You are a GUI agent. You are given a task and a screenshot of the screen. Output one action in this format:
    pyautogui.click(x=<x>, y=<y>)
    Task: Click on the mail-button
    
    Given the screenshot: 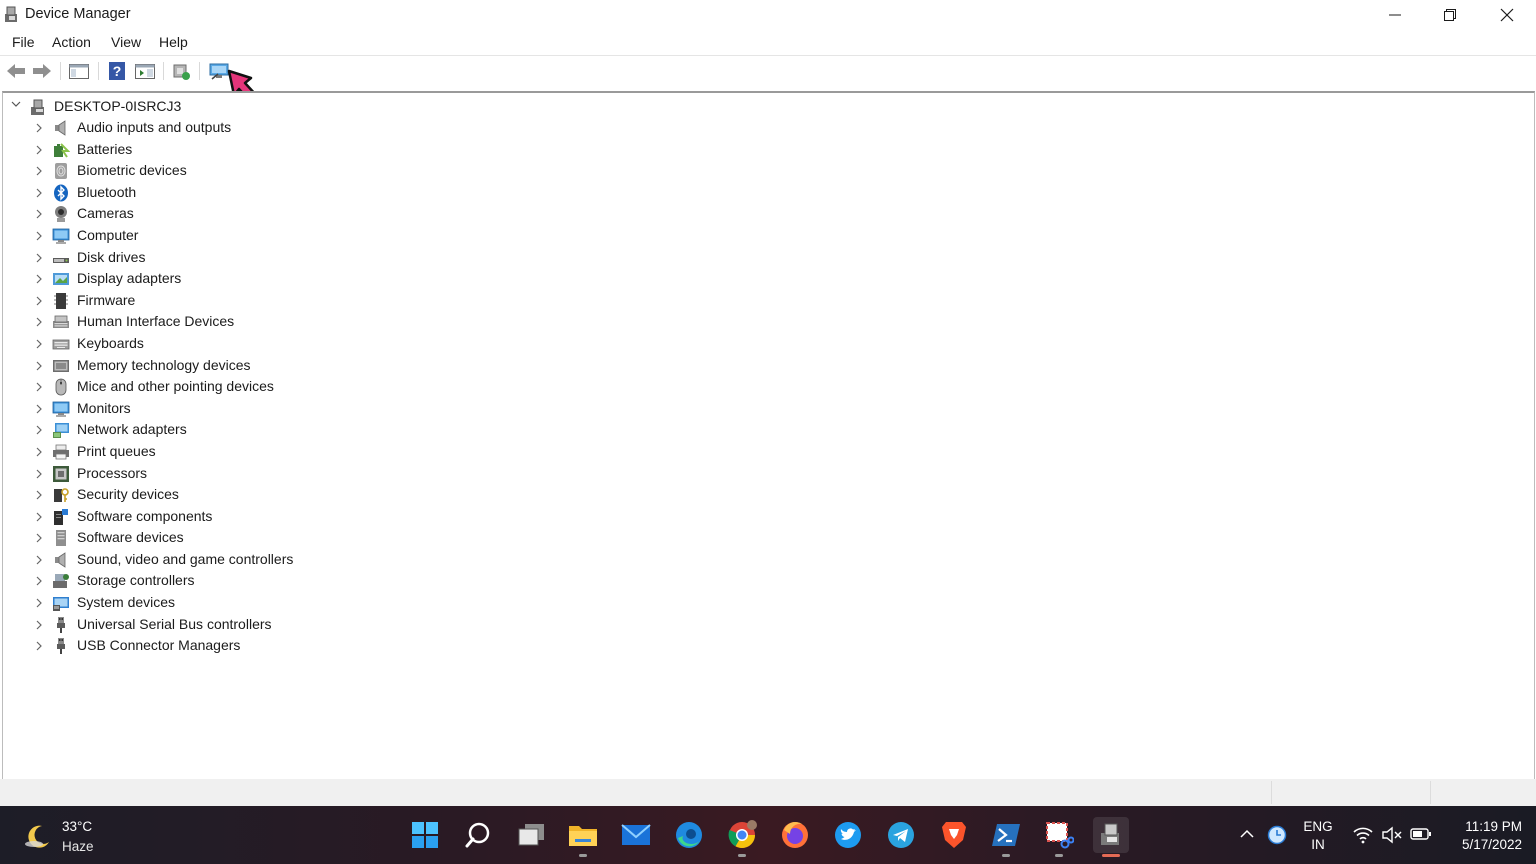 What is the action you would take?
    pyautogui.click(x=636, y=835)
    